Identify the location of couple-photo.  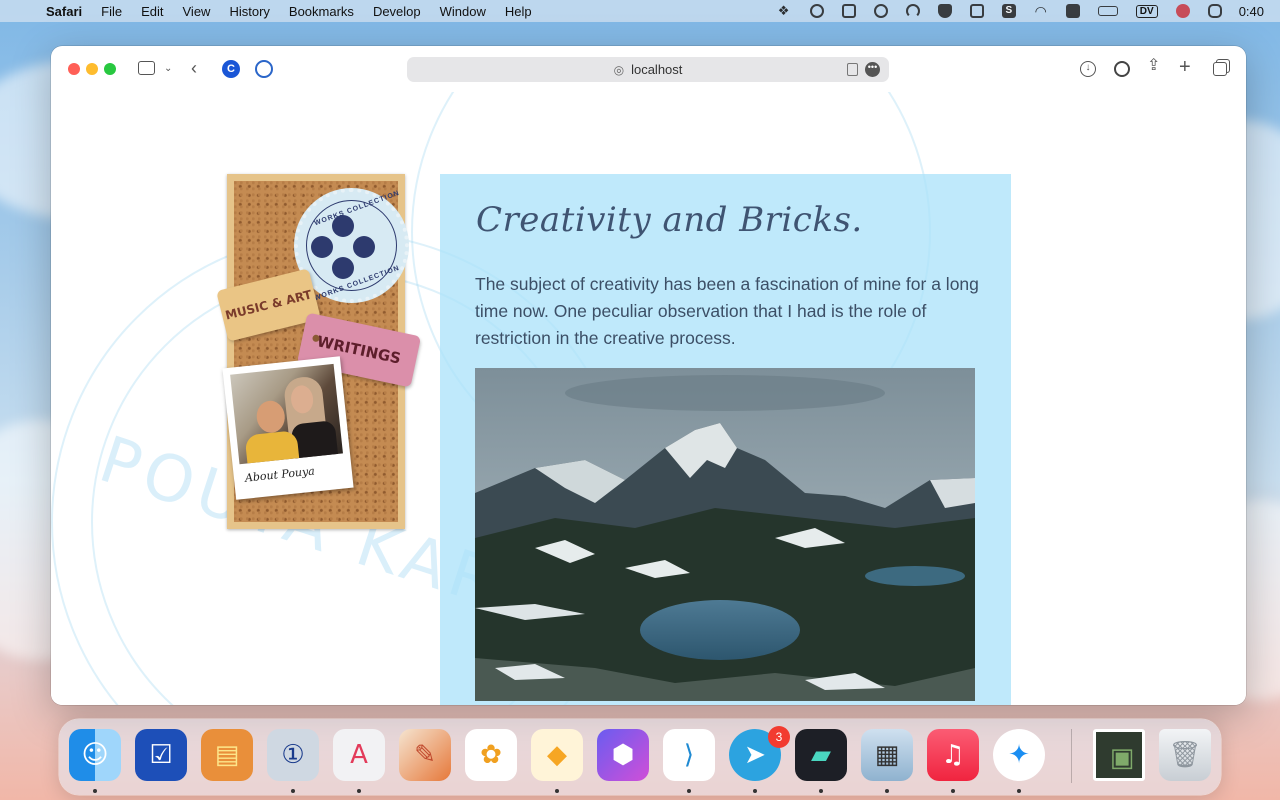
(286, 414).